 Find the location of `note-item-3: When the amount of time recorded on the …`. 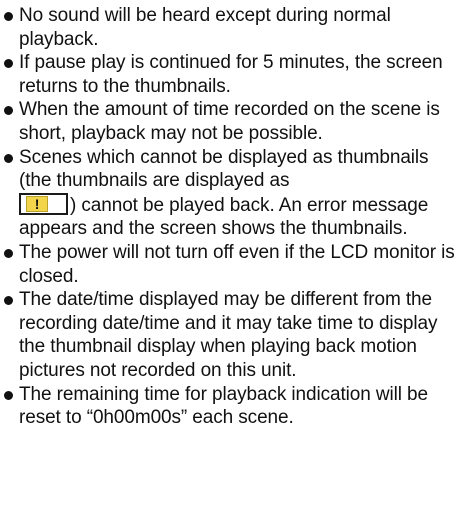

note-item-3: When the amount of time recorded on the … is located at coordinates (229, 121).